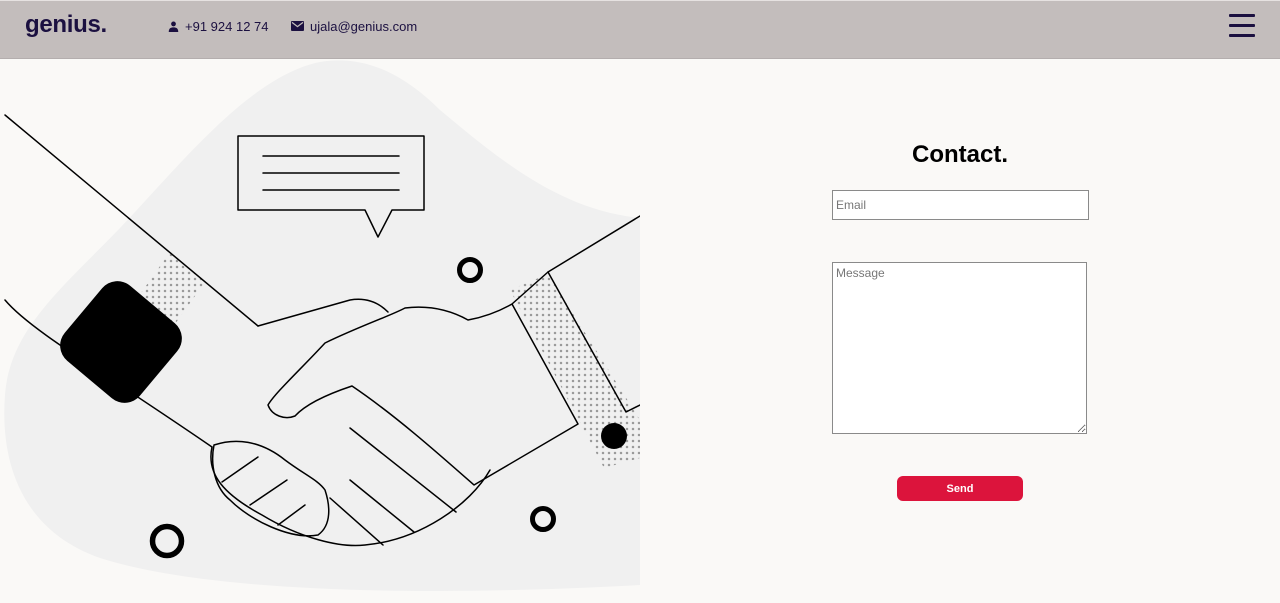 Image resolution: width=1280 pixels, height=603 pixels. What do you see at coordinates (364, 26) in the screenshot?
I see `email-address: ujala@genius.com` at bounding box center [364, 26].